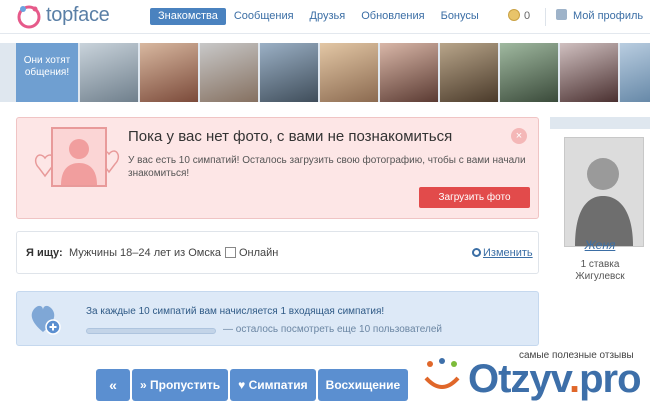 The width and height of the screenshot is (650, 401). I want to click on my-profile-link: Мой профиль, so click(599, 15).